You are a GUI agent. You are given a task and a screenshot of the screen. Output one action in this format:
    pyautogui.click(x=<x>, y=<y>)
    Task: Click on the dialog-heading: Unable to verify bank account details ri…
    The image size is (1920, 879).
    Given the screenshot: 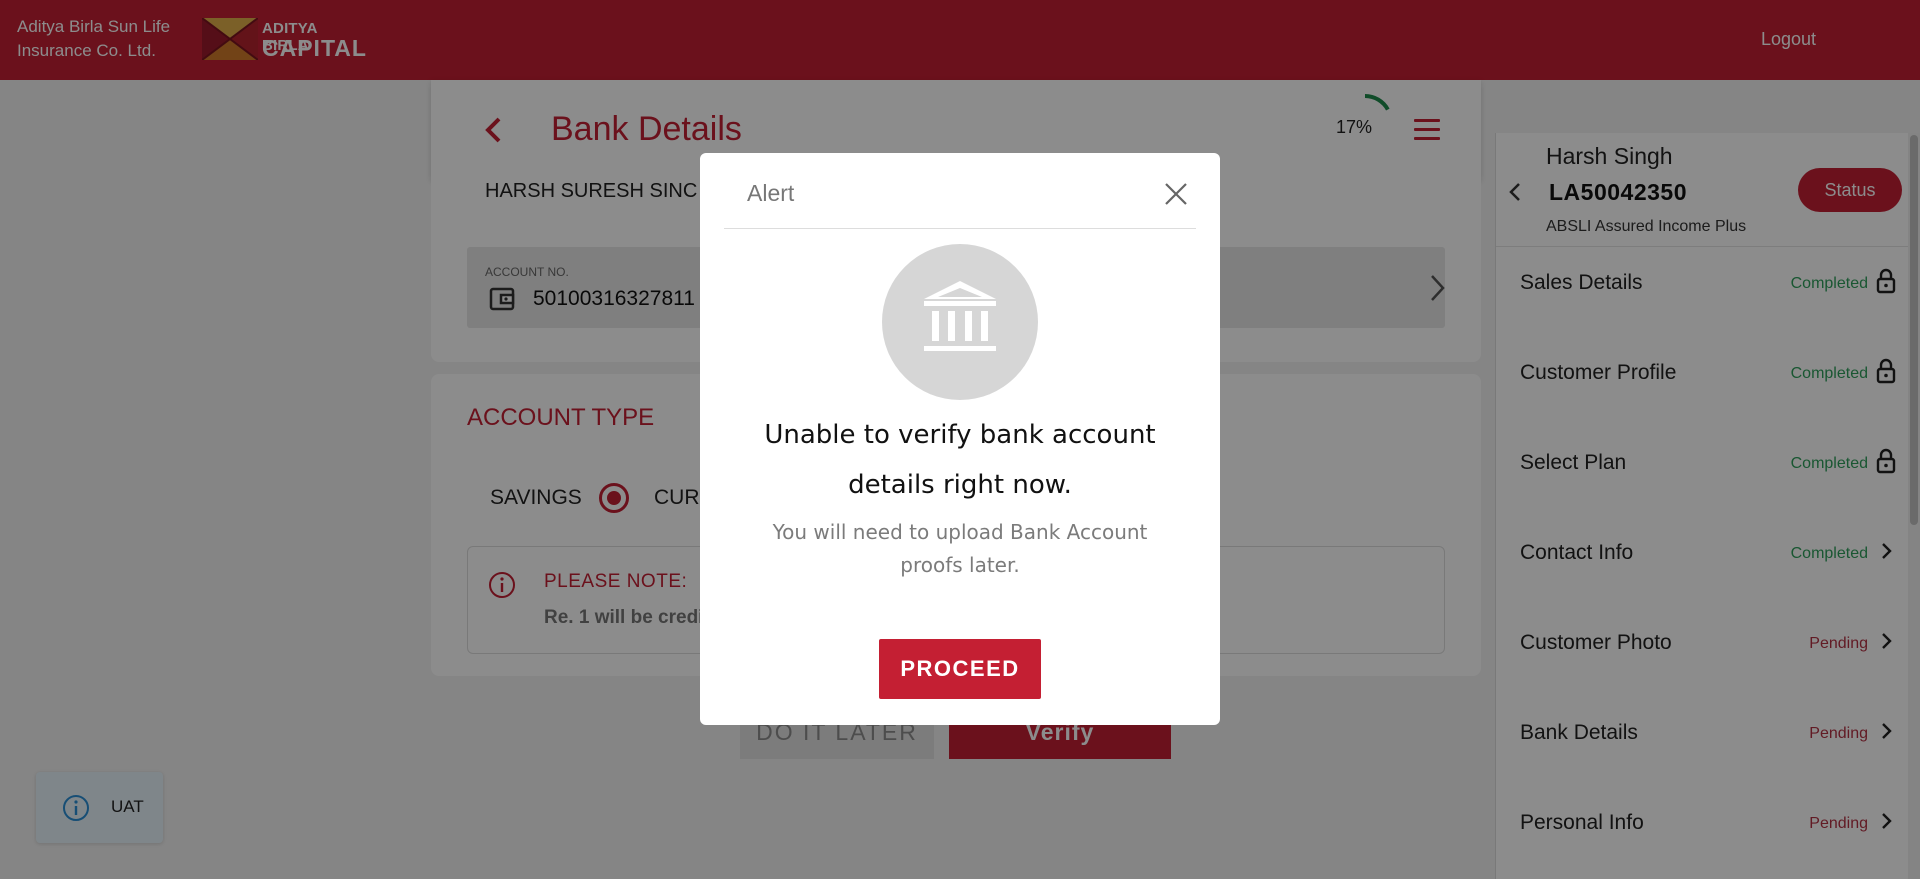 What is the action you would take?
    pyautogui.click(x=960, y=460)
    